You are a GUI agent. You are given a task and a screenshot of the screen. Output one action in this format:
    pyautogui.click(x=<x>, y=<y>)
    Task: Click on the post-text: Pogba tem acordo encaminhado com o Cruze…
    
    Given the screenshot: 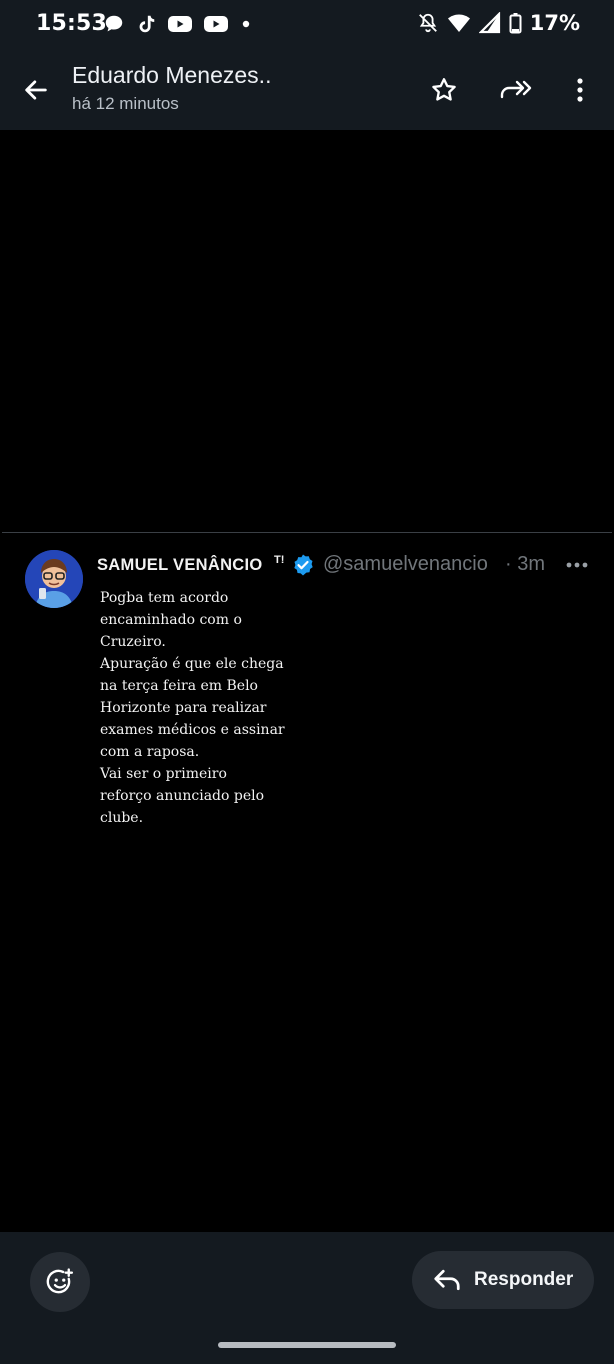 What is the action you would take?
    pyautogui.click(x=195, y=708)
    